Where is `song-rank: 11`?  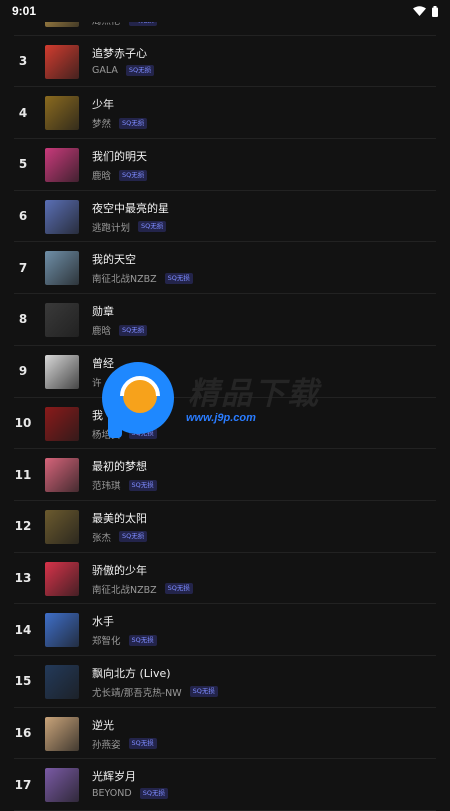
song-rank: 11 is located at coordinates (23, 474).